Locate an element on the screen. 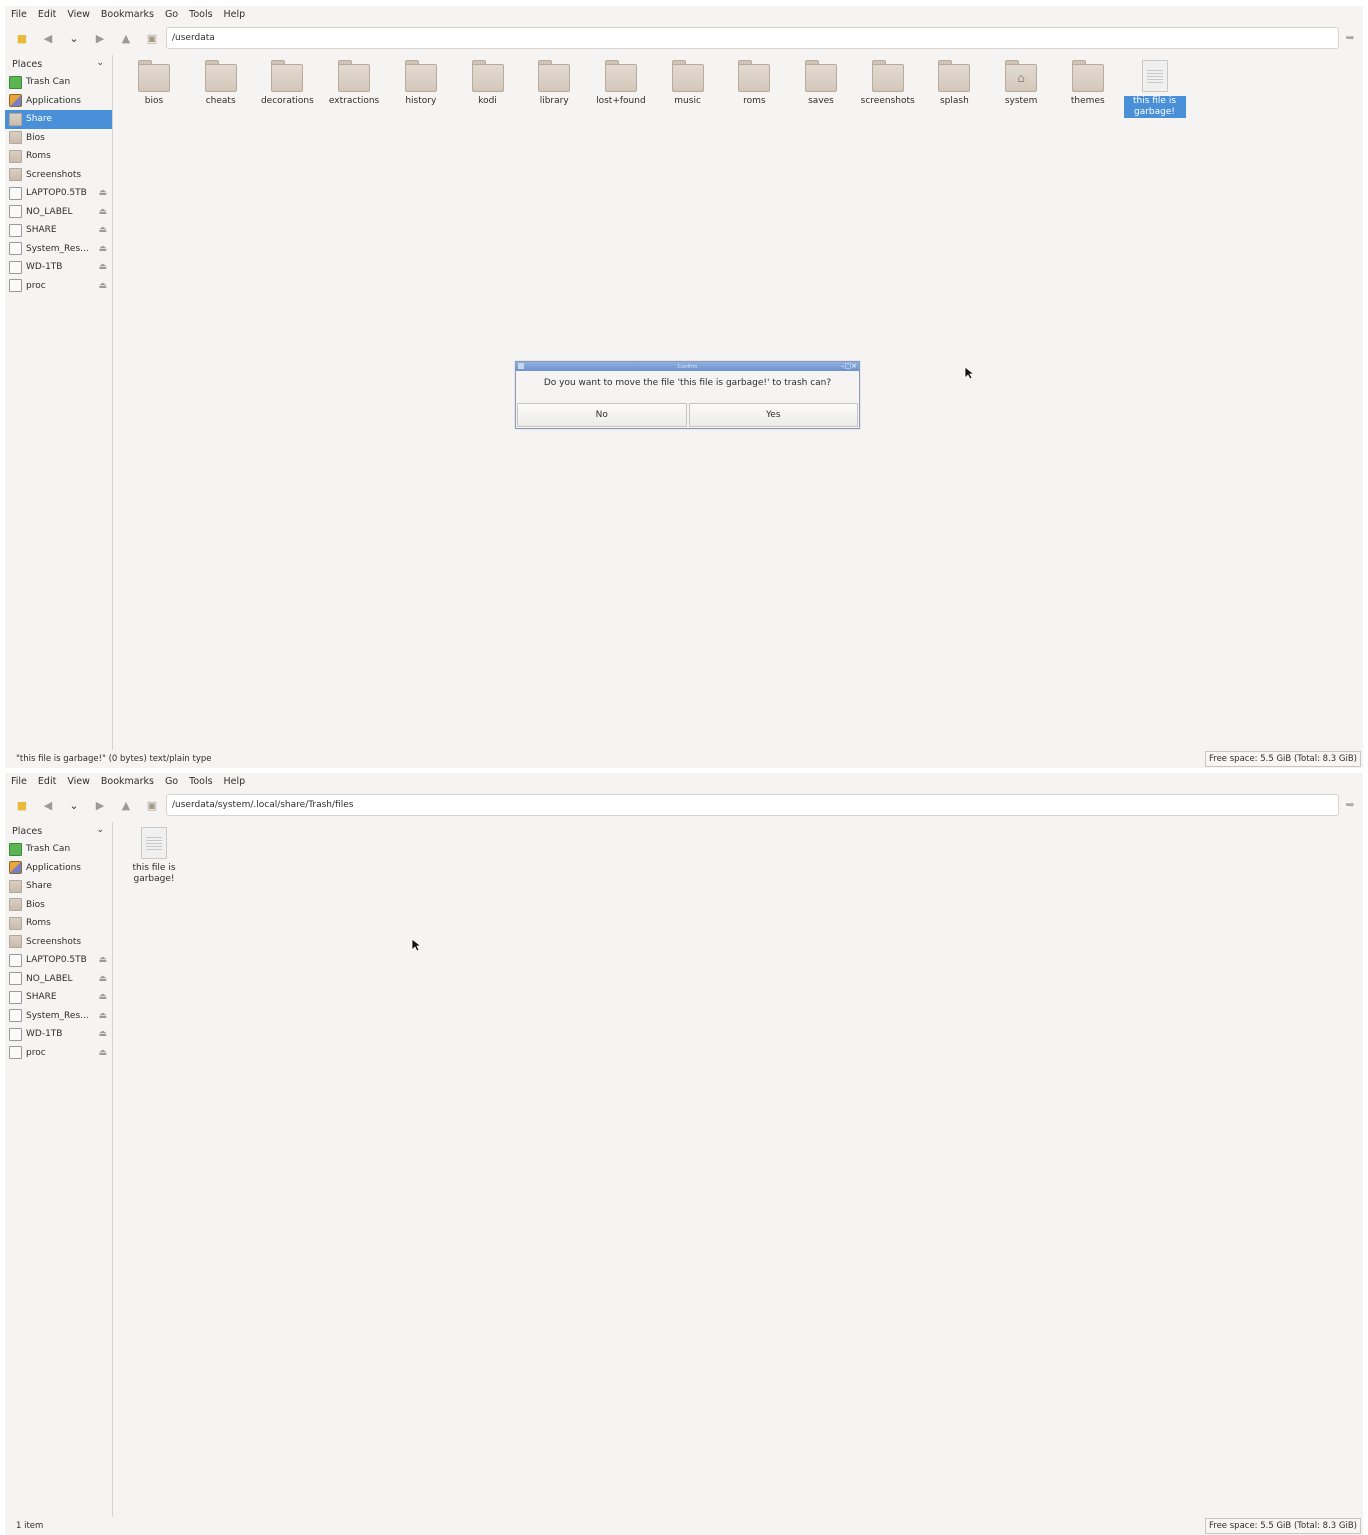 The image size is (1368, 1535). dialog-titlebar: Confirm –□× is located at coordinates (687, 366).